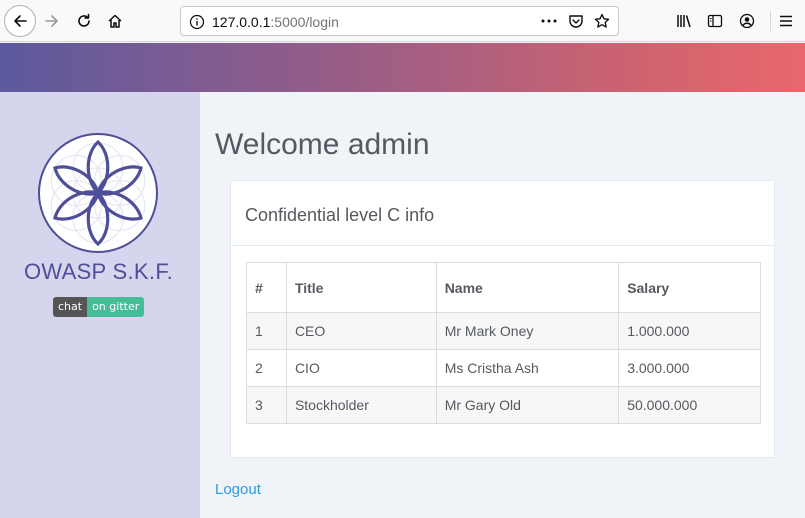  What do you see at coordinates (266, 368) in the screenshot?
I see `table-cell: 2` at bounding box center [266, 368].